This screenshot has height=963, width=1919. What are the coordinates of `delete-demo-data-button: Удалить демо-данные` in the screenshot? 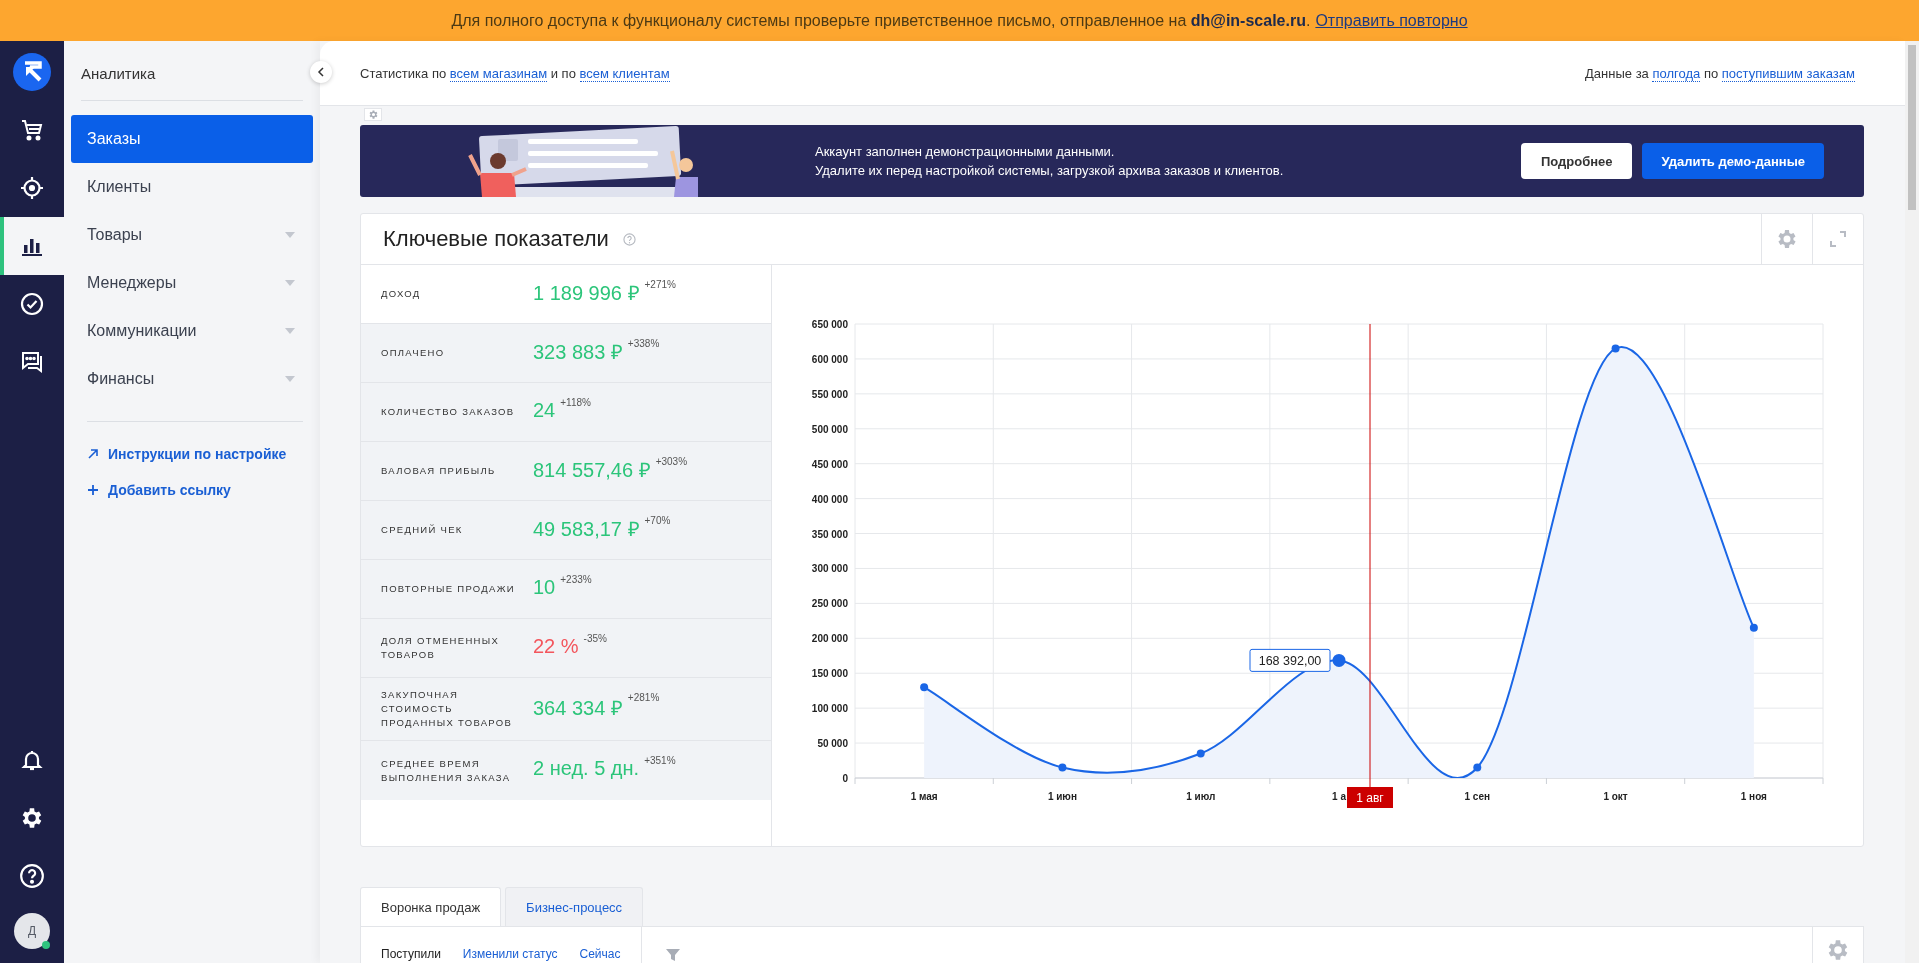 It's located at (1733, 161).